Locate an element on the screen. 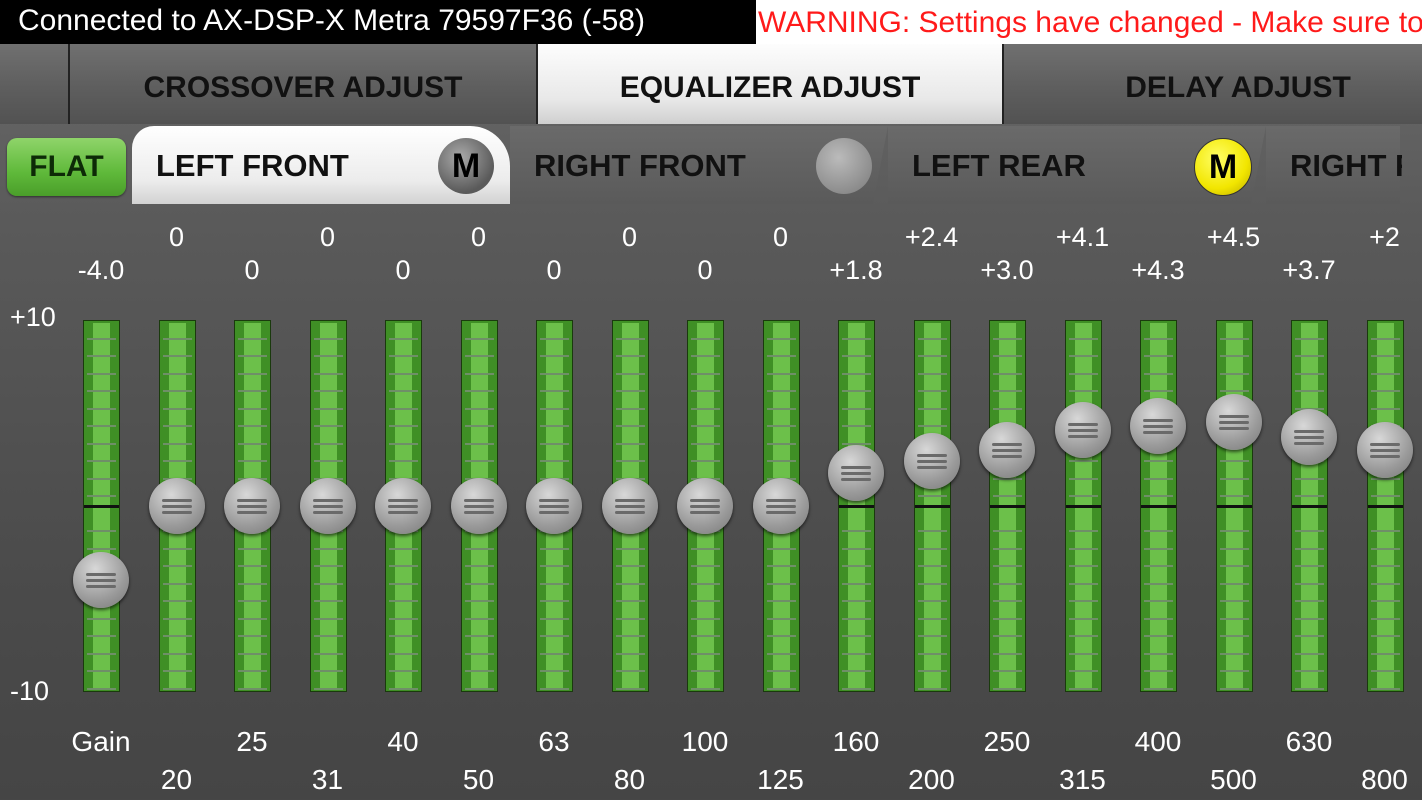 The width and height of the screenshot is (1422, 800). band-value-label: +3.7 is located at coordinates (1309, 270).